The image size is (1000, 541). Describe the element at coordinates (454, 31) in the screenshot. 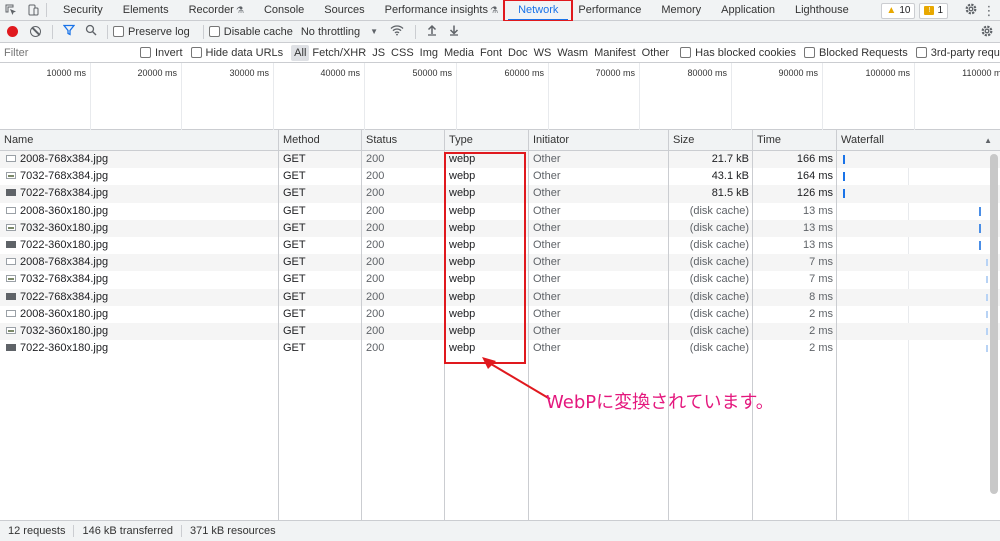

I see `export-har-icon` at that location.